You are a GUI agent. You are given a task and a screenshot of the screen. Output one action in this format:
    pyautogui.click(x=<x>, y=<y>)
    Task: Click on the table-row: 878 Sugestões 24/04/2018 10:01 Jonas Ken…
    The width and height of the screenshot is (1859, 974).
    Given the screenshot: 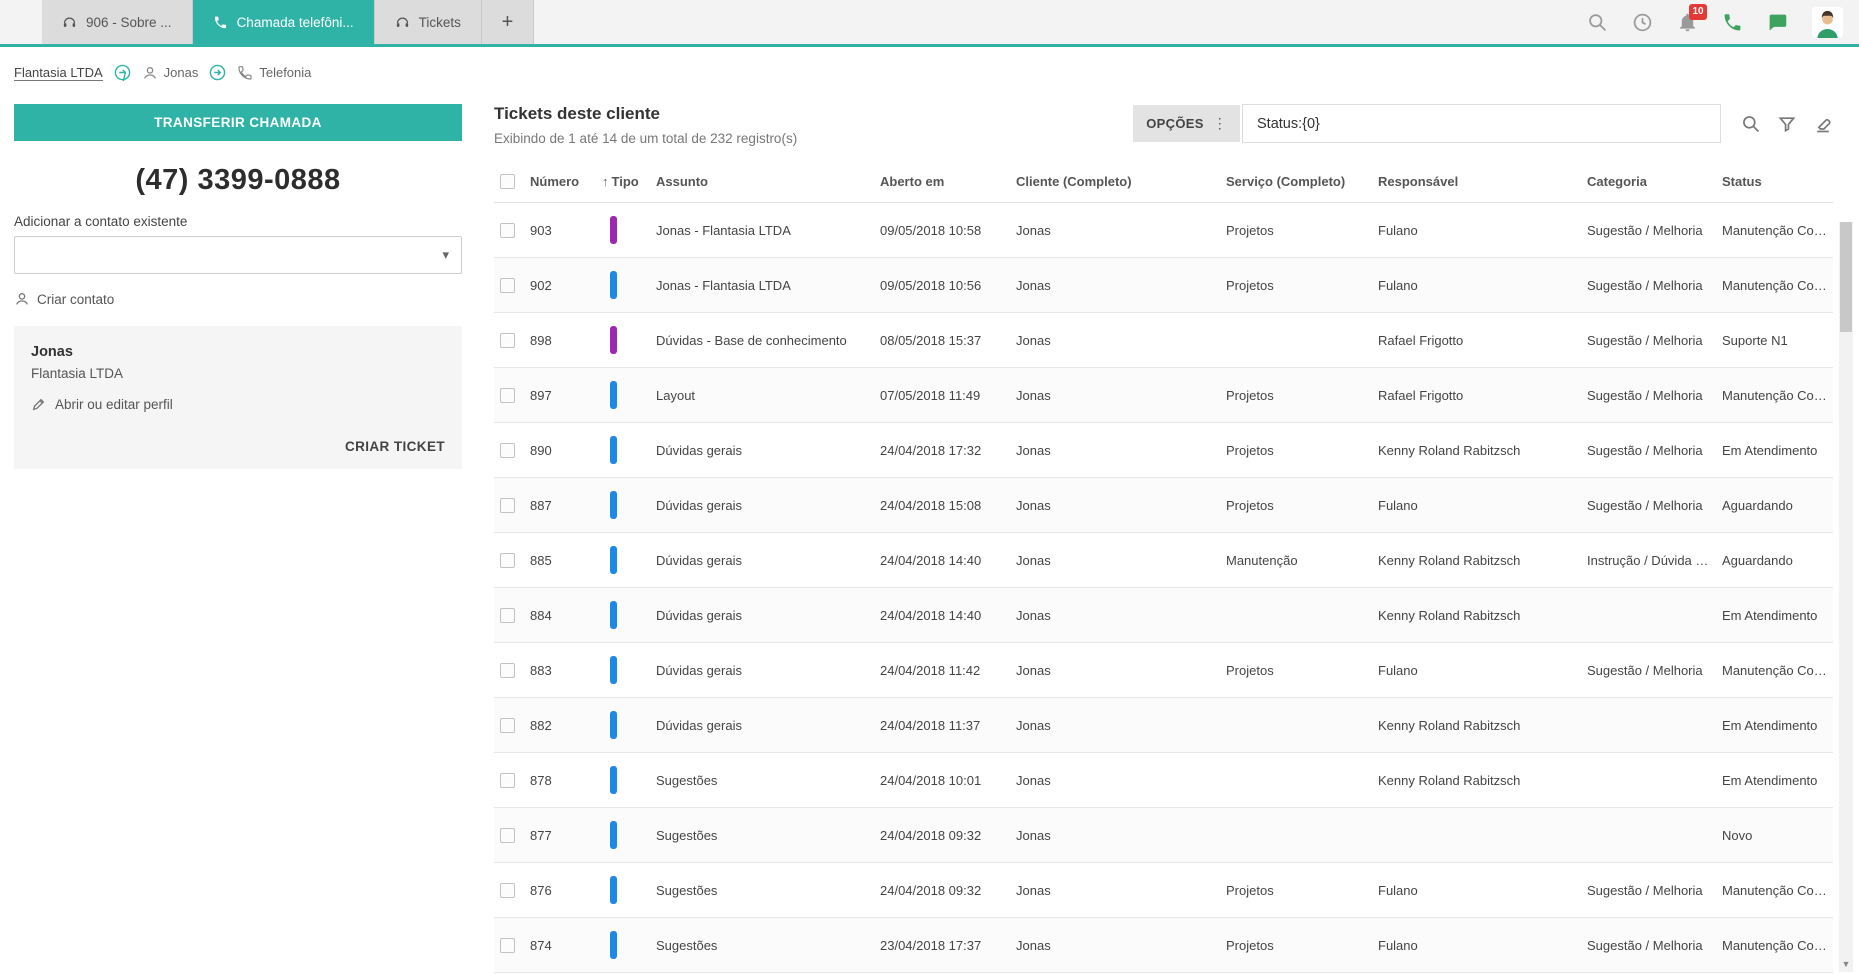 What is the action you would take?
    pyautogui.click(x=1163, y=780)
    